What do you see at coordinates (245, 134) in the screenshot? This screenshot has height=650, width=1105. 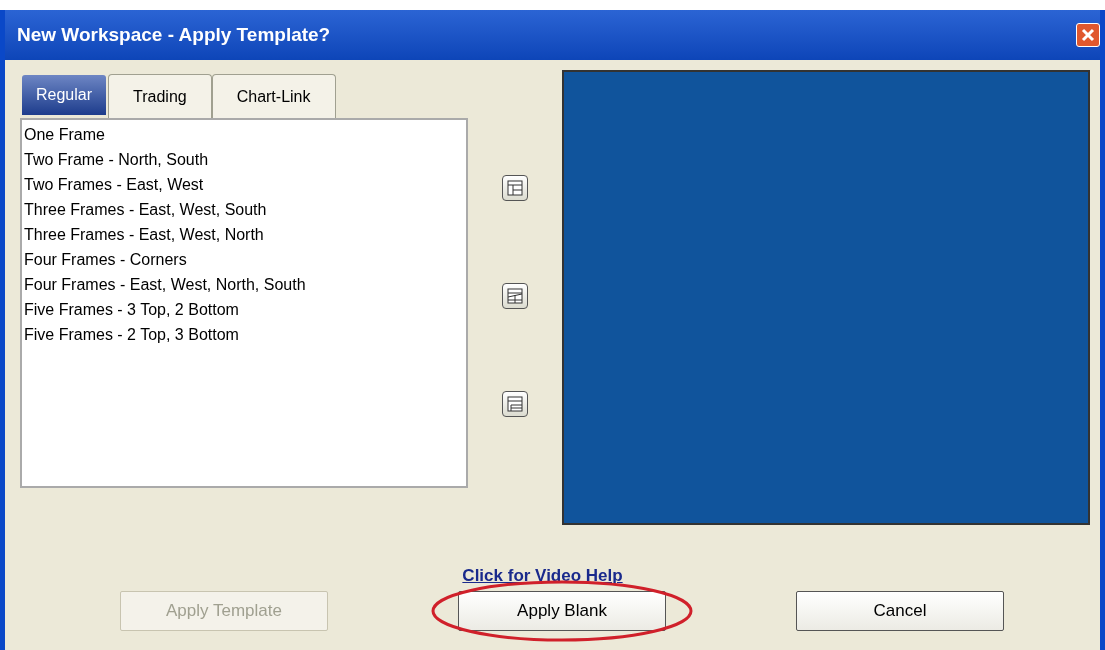 I see `template-item: One Frame` at bounding box center [245, 134].